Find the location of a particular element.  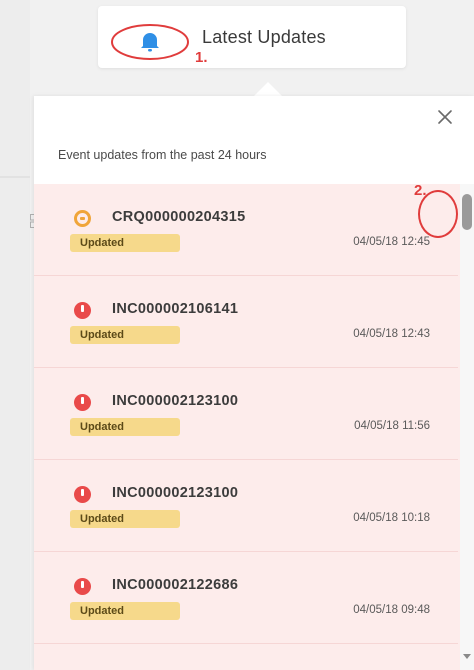

ticket-number: INC000002122686 is located at coordinates (175, 585).